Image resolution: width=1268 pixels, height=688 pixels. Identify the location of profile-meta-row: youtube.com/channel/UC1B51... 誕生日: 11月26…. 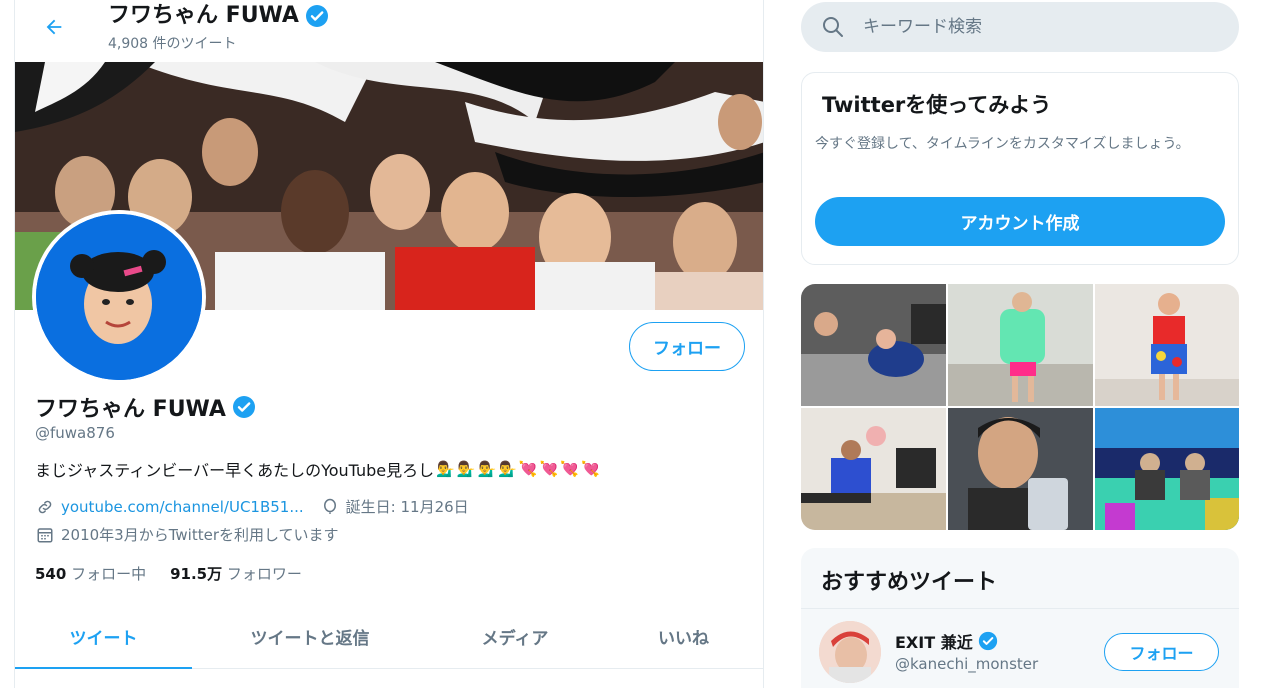
(252, 506).